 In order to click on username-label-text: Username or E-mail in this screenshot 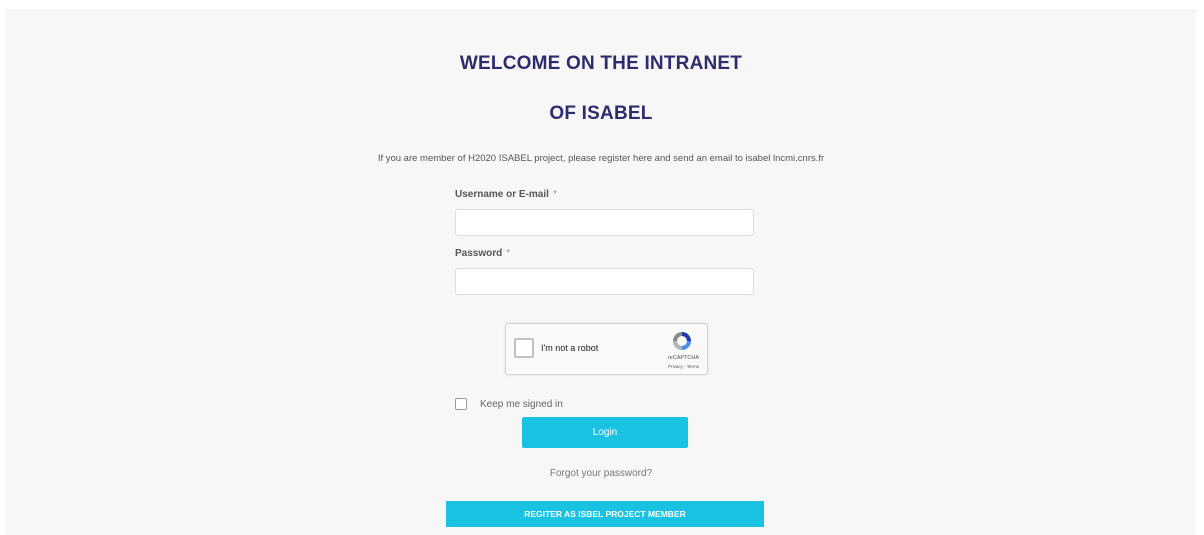, I will do `click(502, 194)`.